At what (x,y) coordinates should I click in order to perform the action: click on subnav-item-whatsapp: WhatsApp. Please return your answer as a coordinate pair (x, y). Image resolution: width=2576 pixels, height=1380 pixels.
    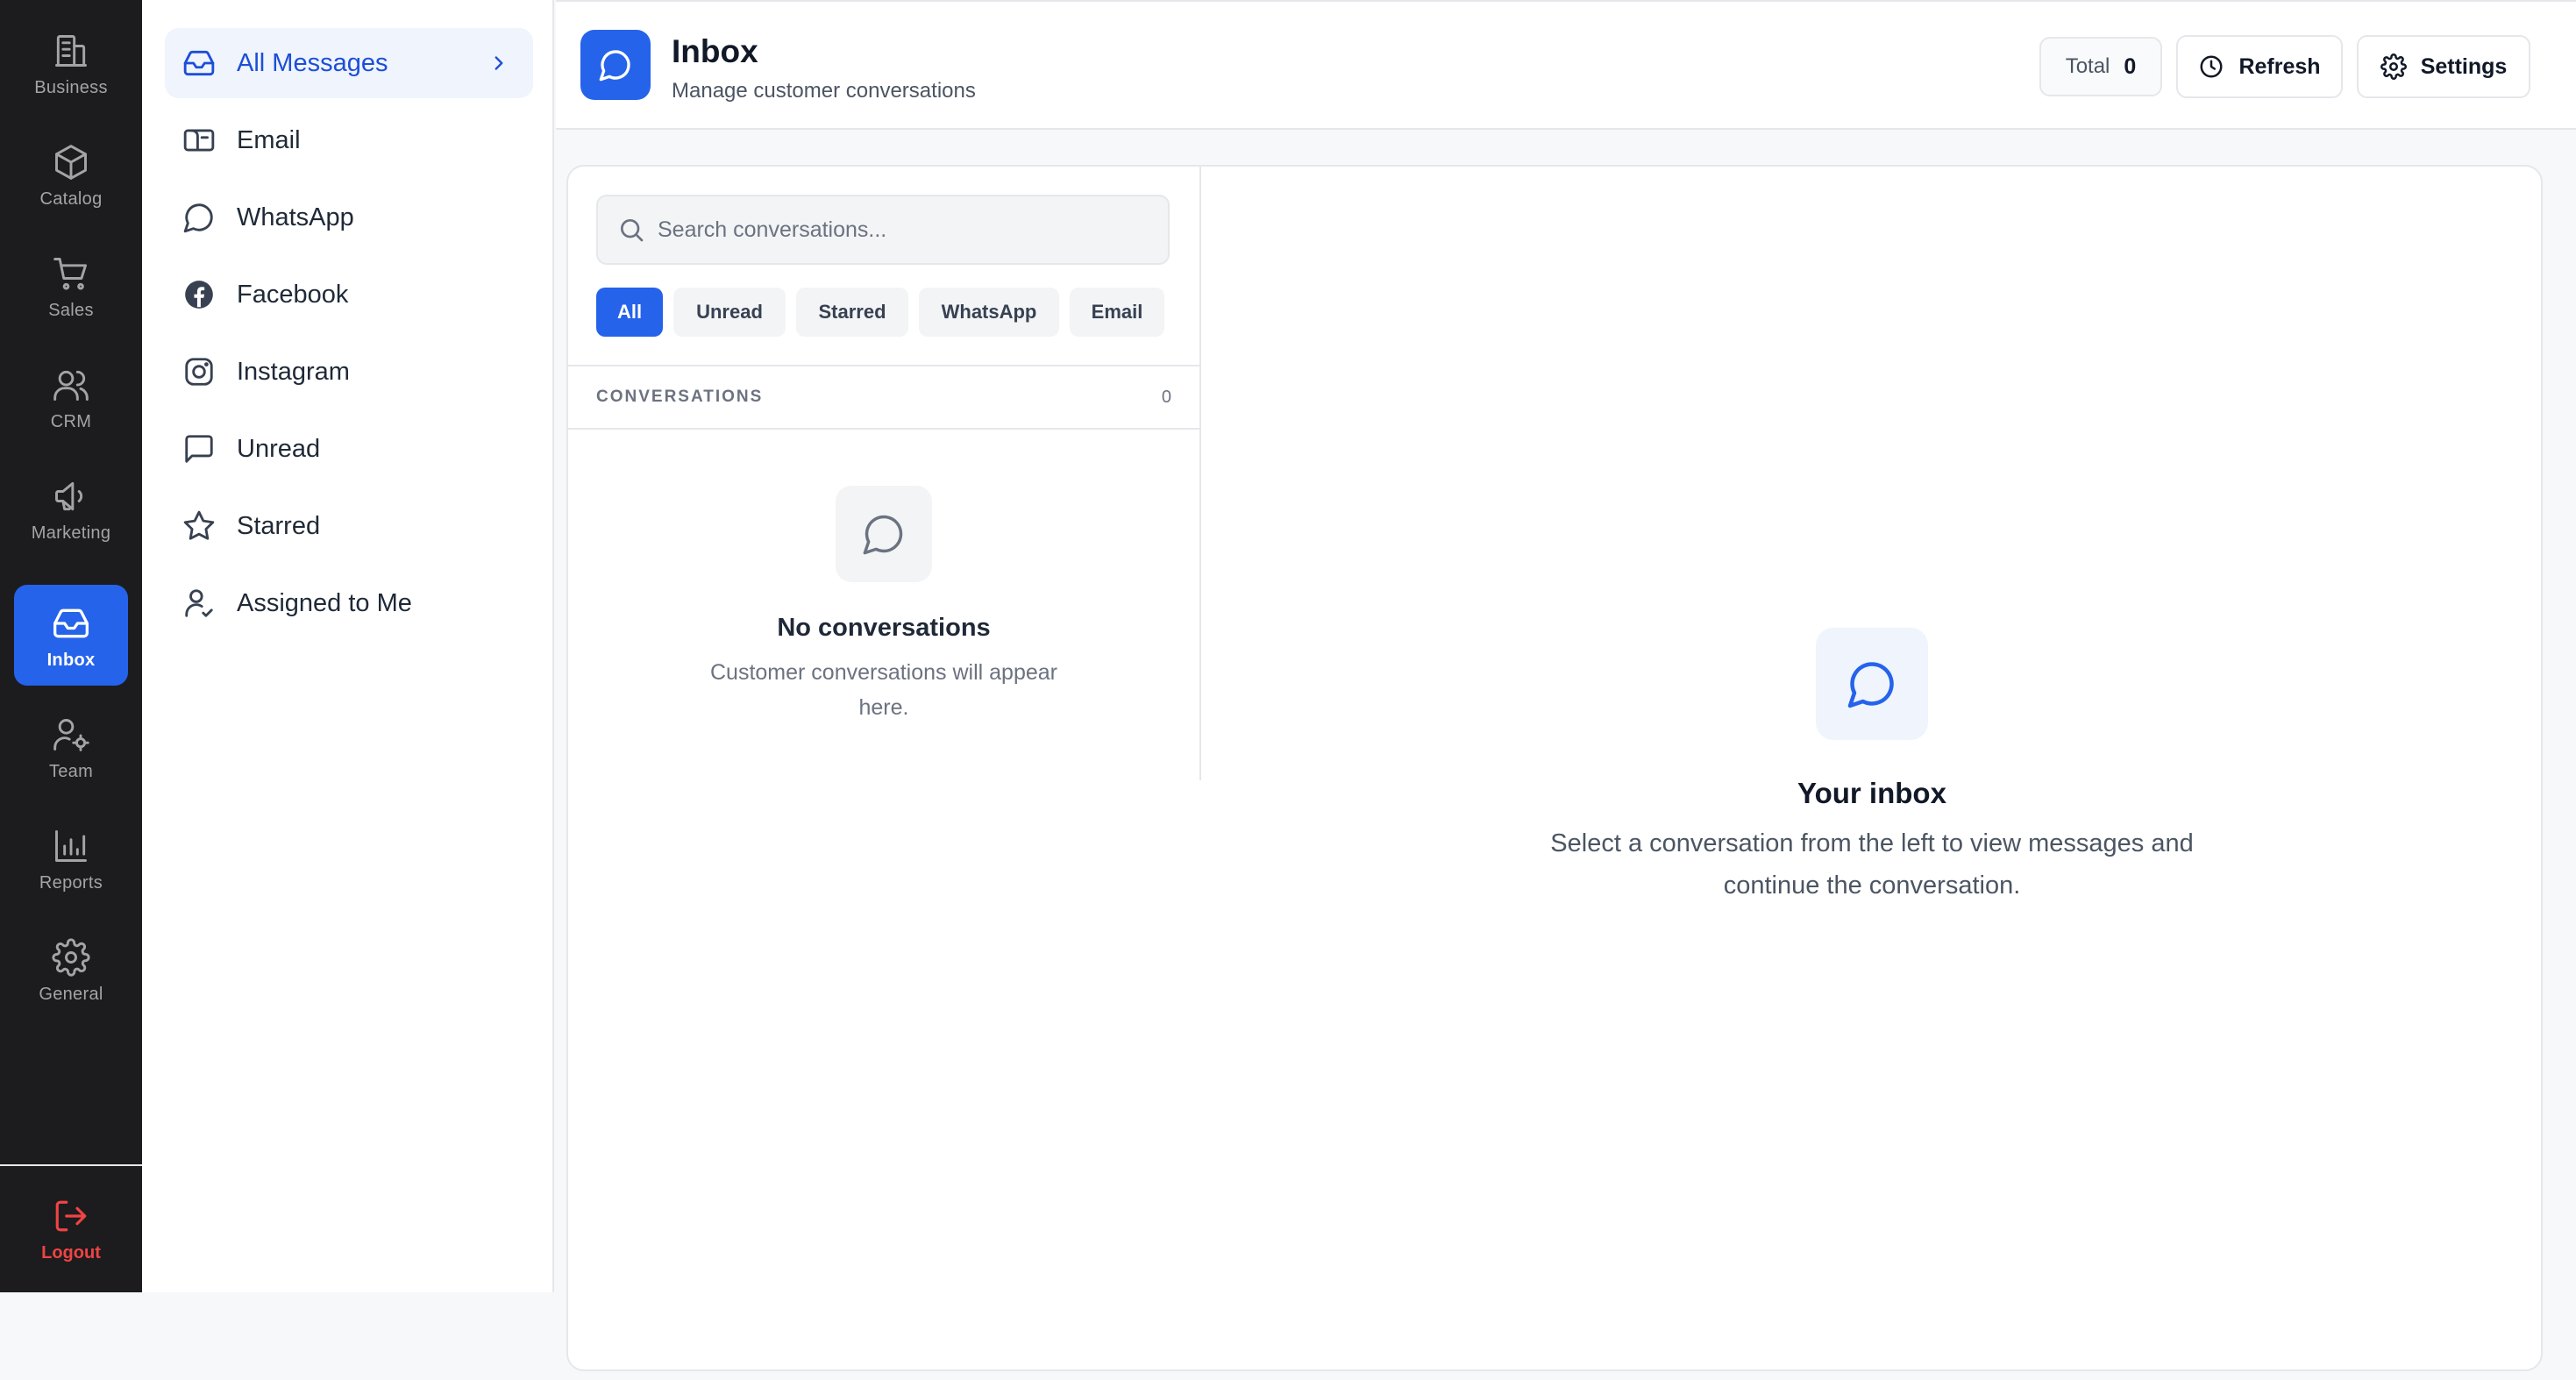
    Looking at the image, I should click on (349, 218).